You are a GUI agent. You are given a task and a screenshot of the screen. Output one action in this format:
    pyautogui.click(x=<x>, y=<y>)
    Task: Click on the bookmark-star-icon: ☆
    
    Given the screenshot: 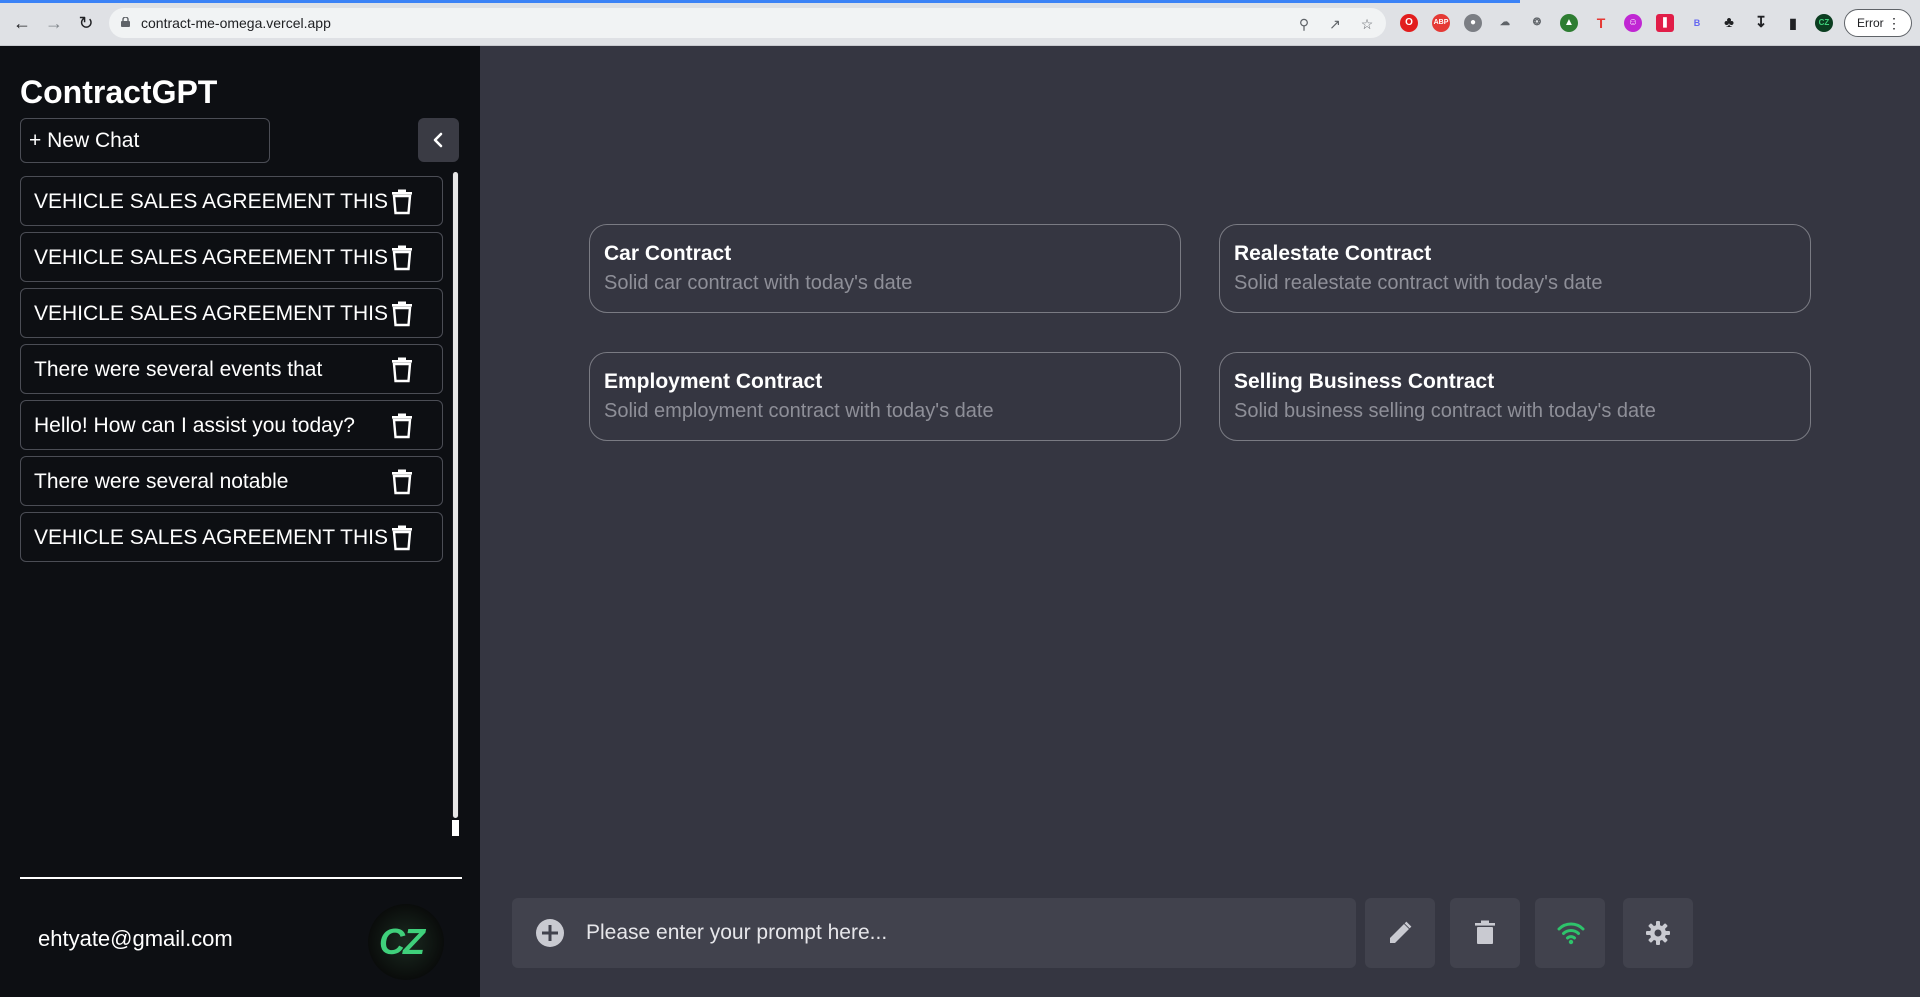 What is the action you would take?
    pyautogui.click(x=1367, y=24)
    